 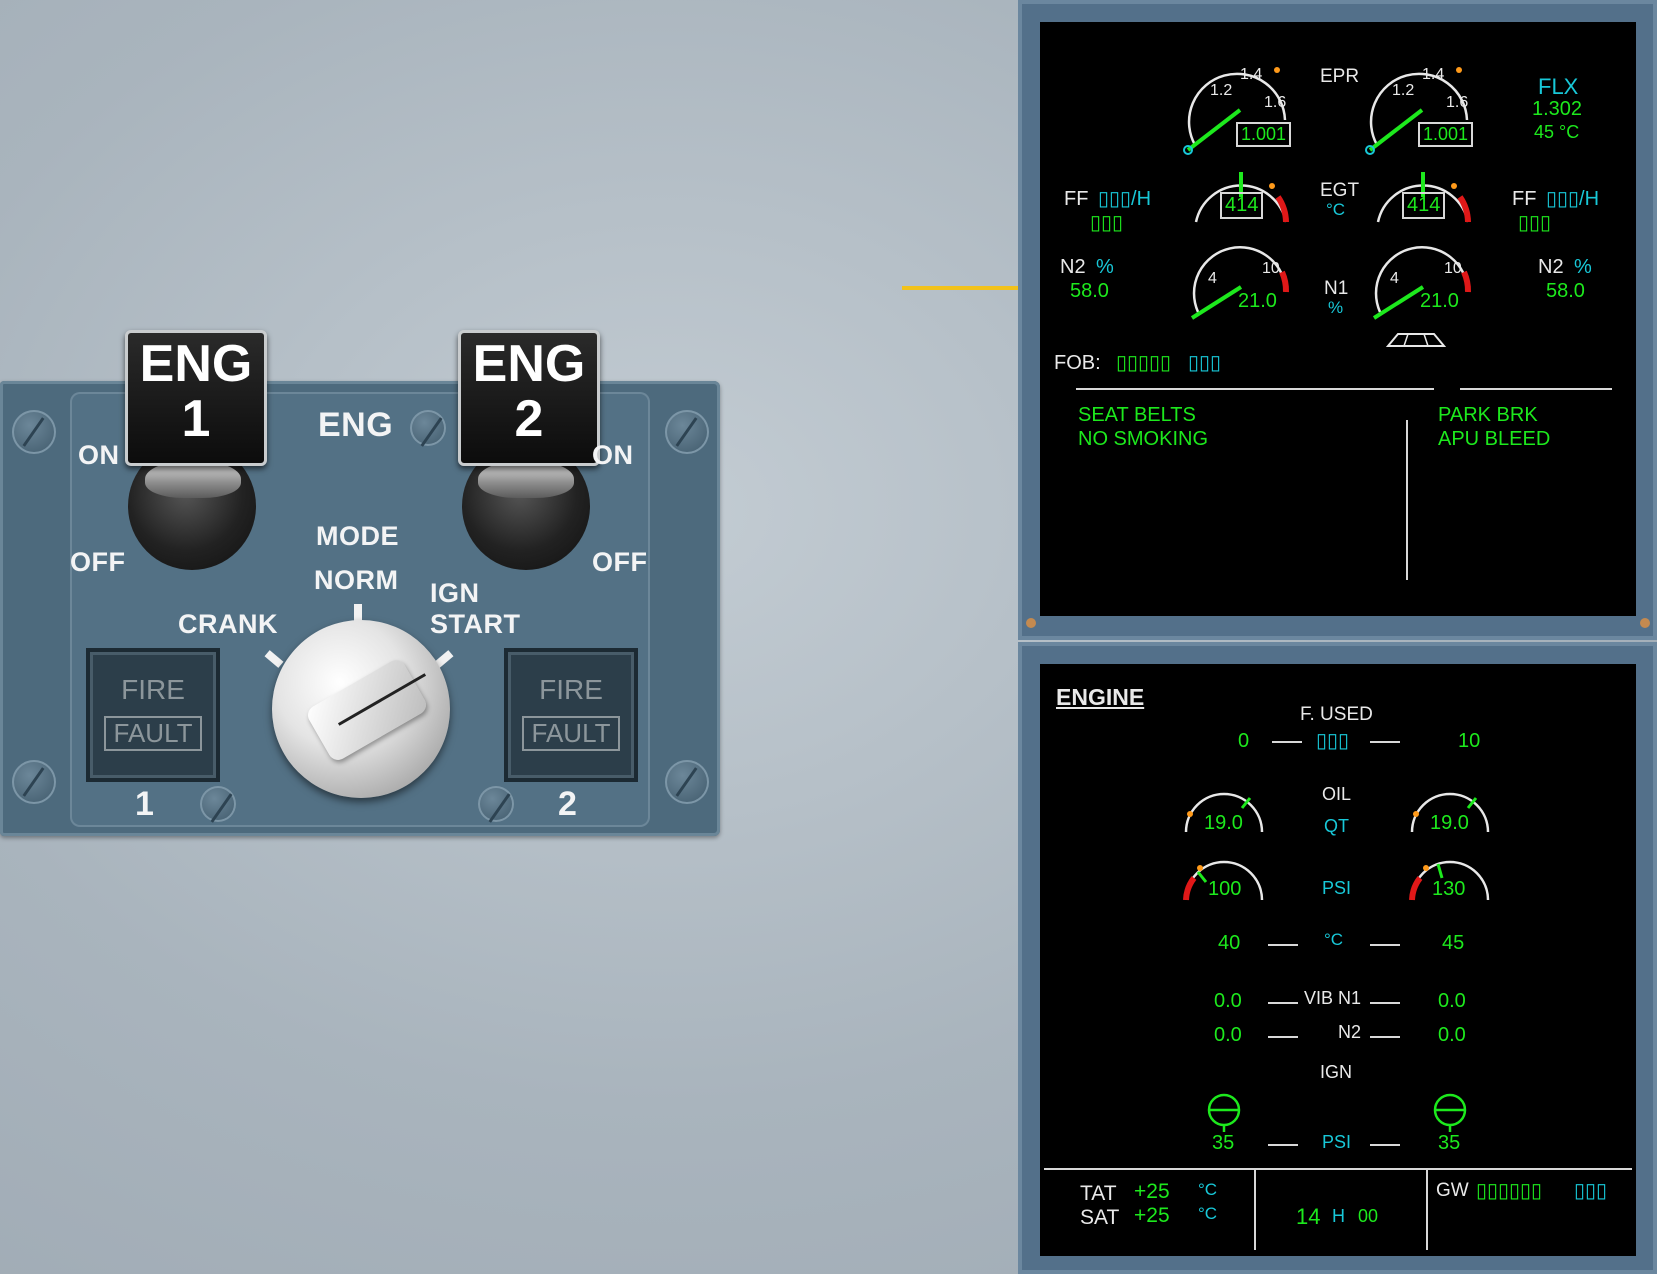 What do you see at coordinates (1469, 741) in the screenshot?
I see `fused-right-value: 10` at bounding box center [1469, 741].